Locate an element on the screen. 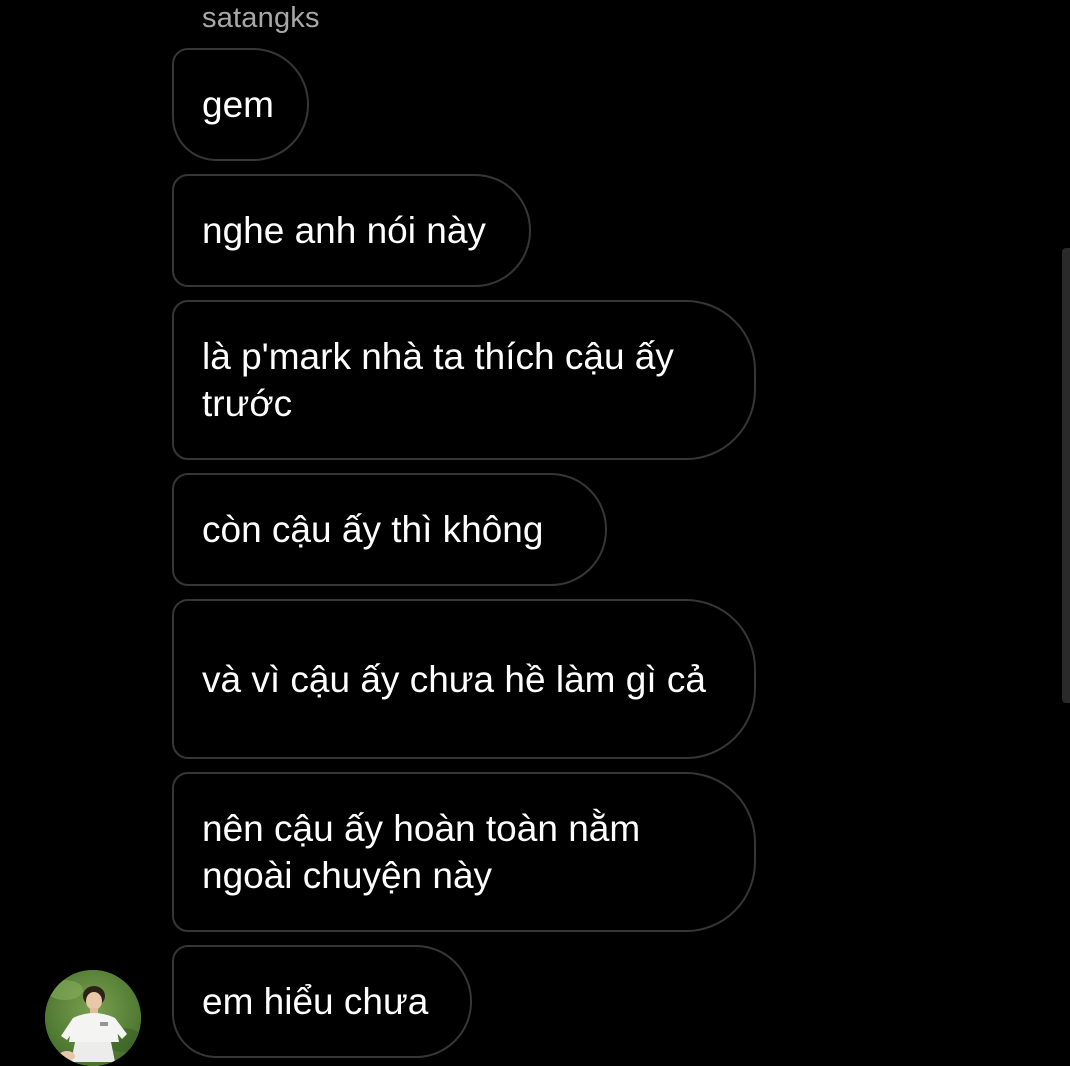  avatar is located at coordinates (93, 1018).